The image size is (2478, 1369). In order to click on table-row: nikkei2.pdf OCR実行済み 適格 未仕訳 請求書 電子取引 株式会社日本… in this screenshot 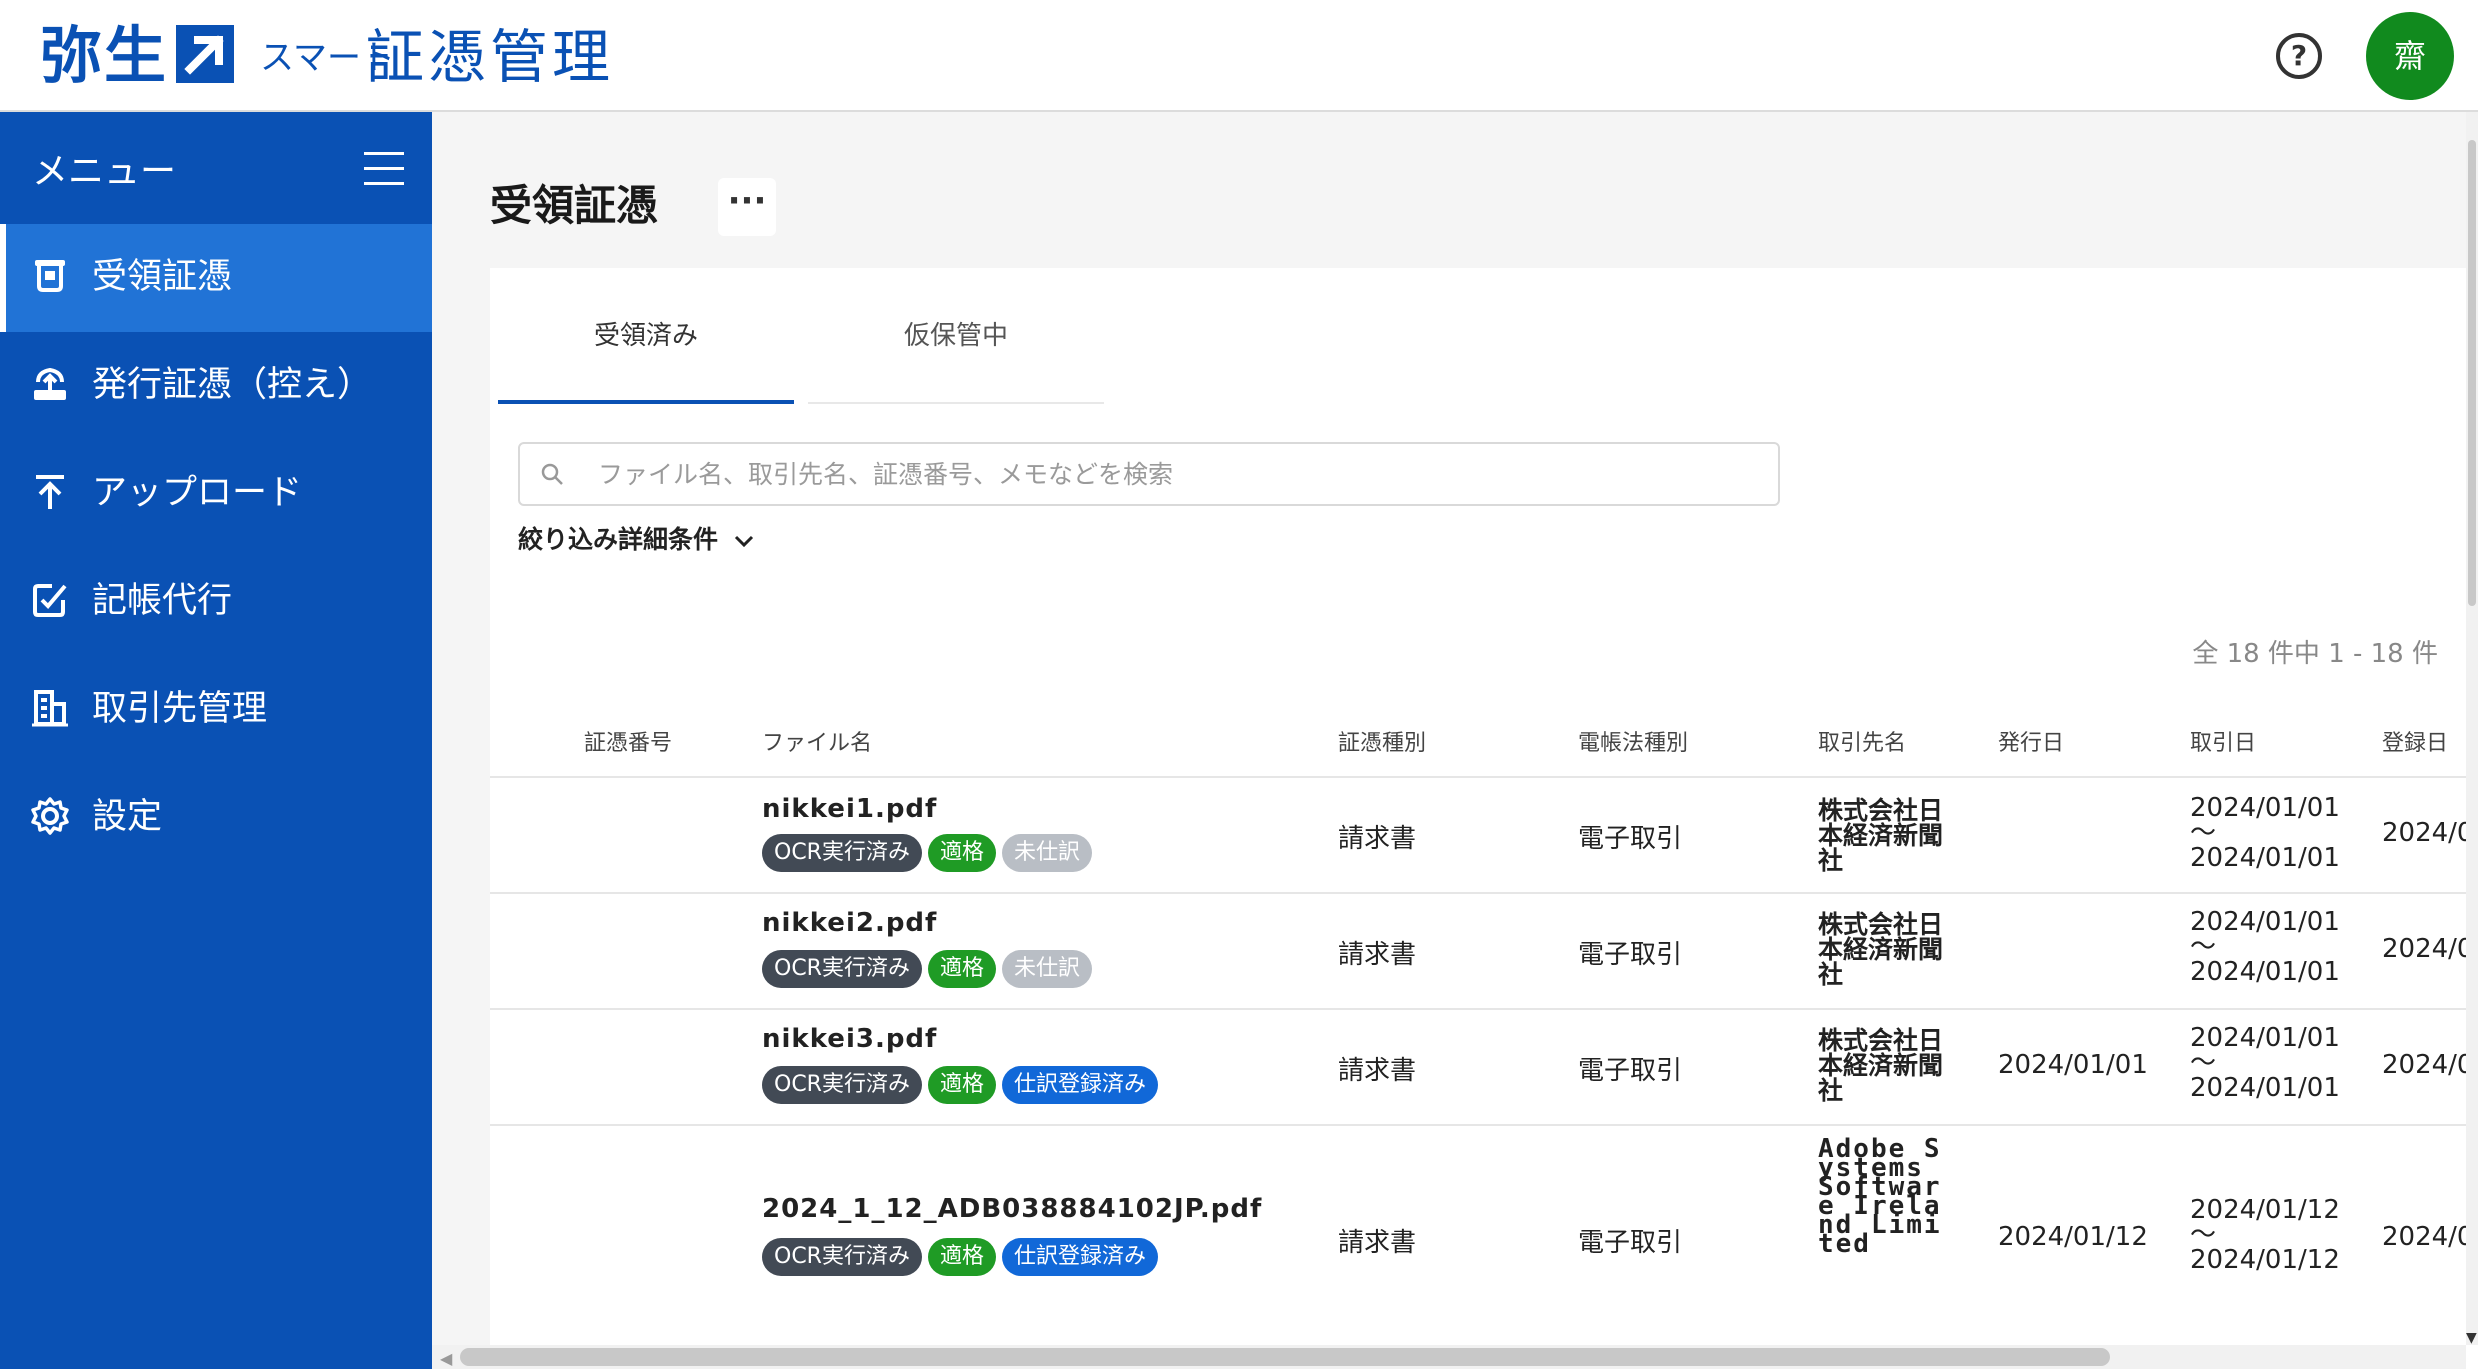, I will do `click(1484, 950)`.